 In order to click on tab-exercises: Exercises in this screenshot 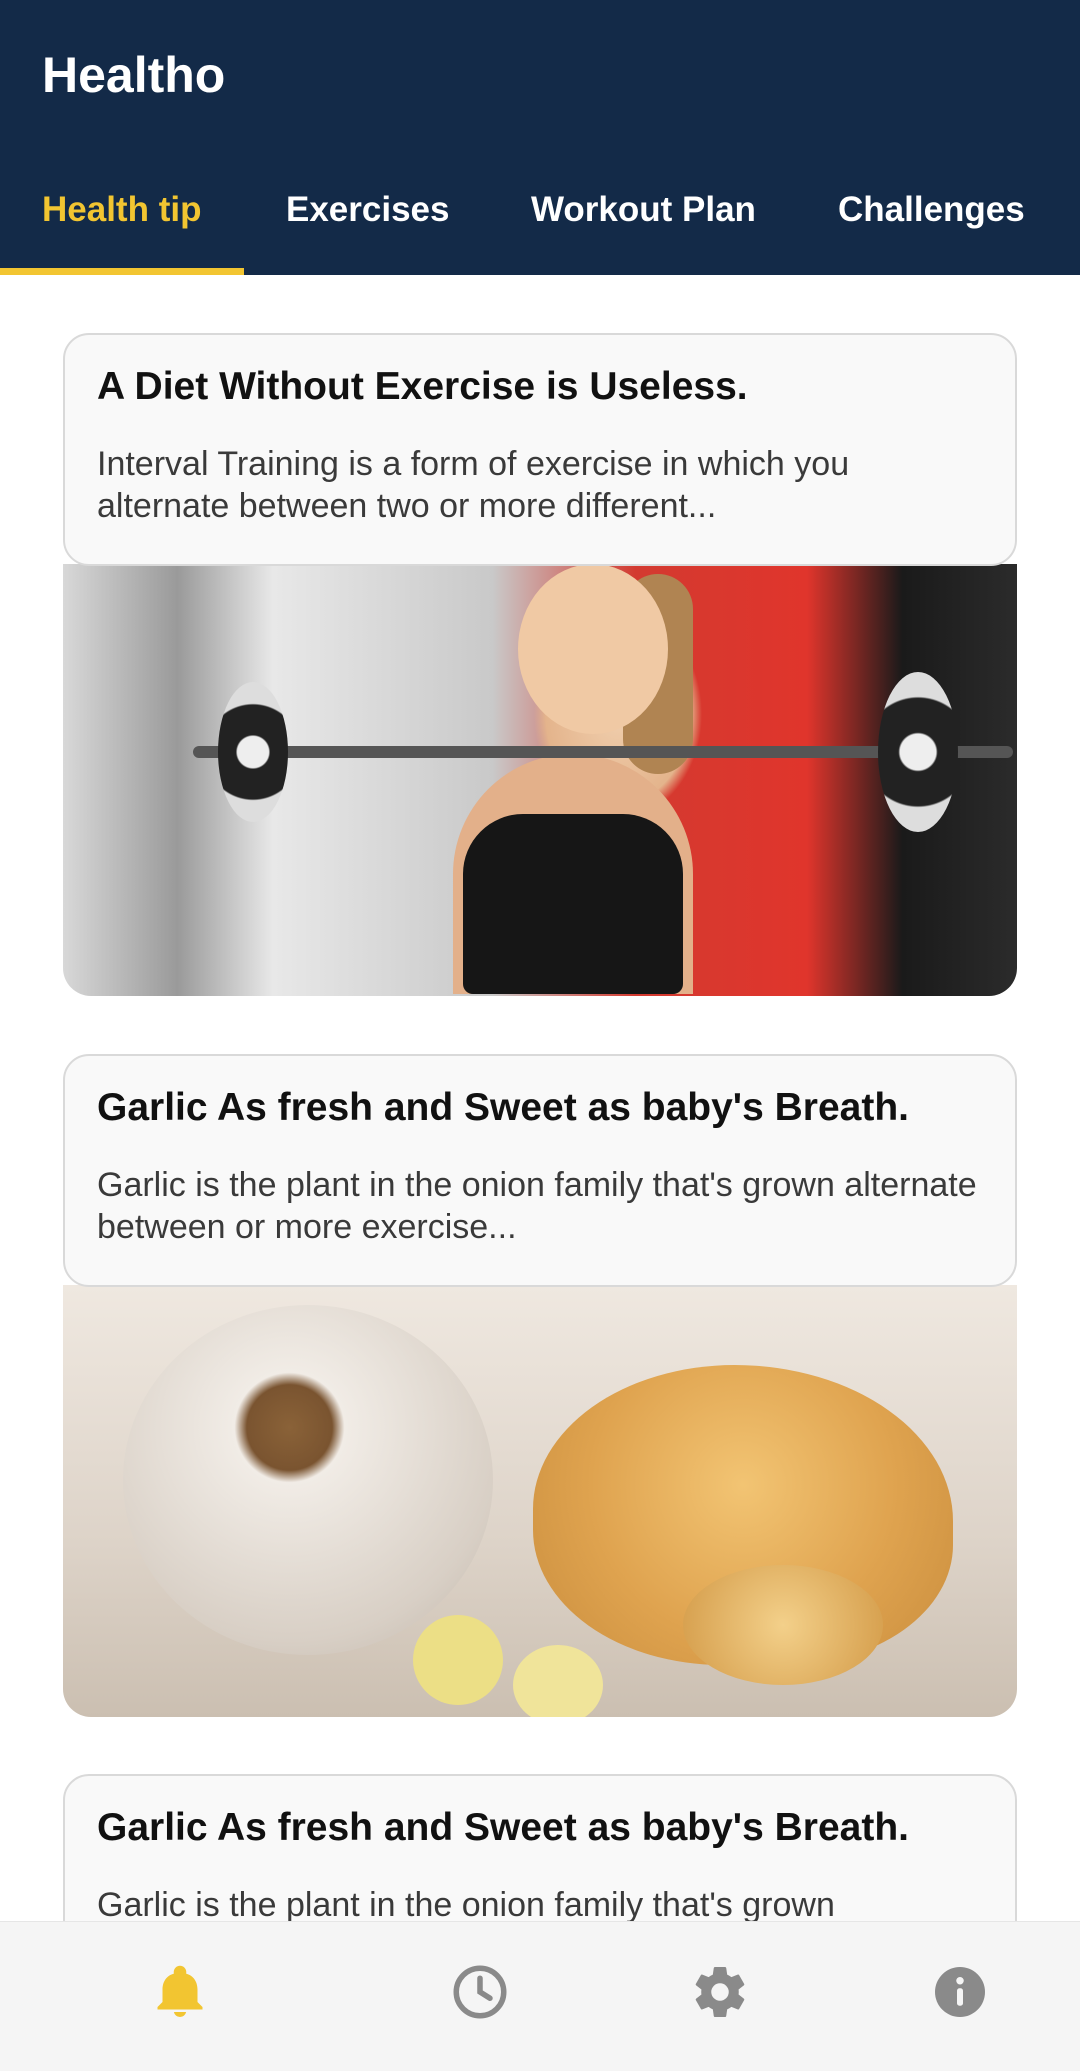, I will do `click(367, 210)`.